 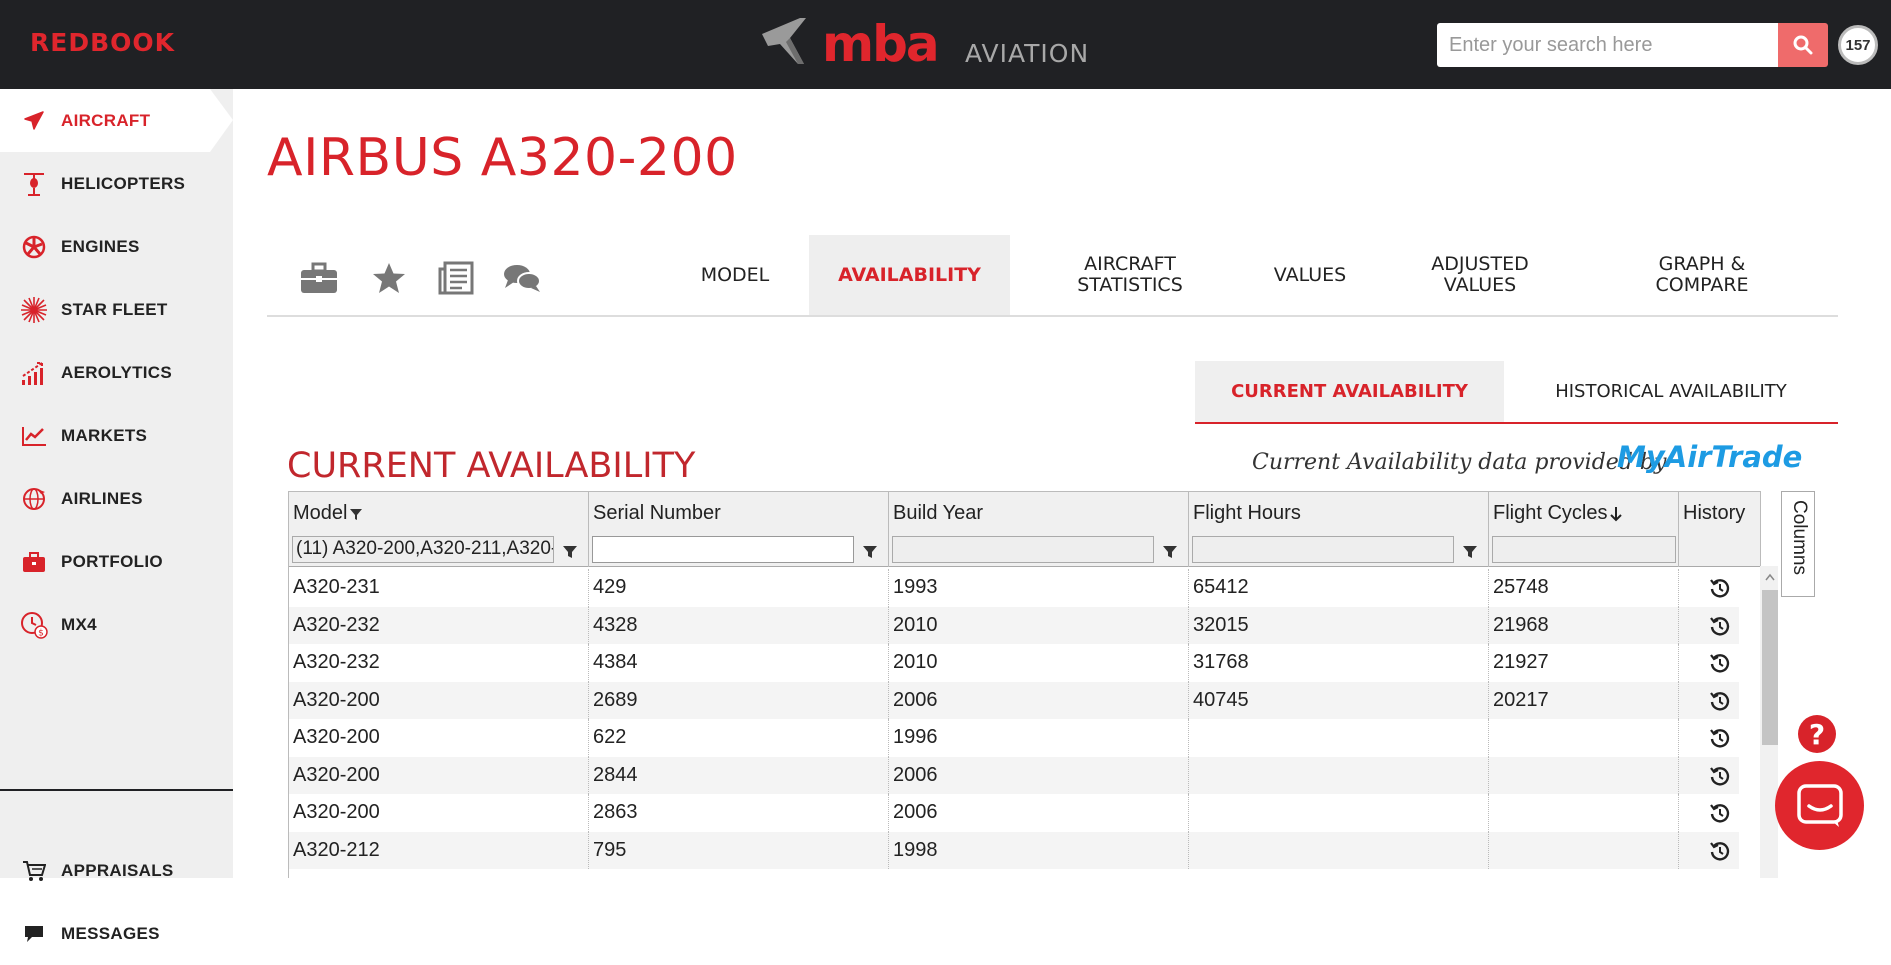 I want to click on tab-model: MODEL, so click(x=735, y=275).